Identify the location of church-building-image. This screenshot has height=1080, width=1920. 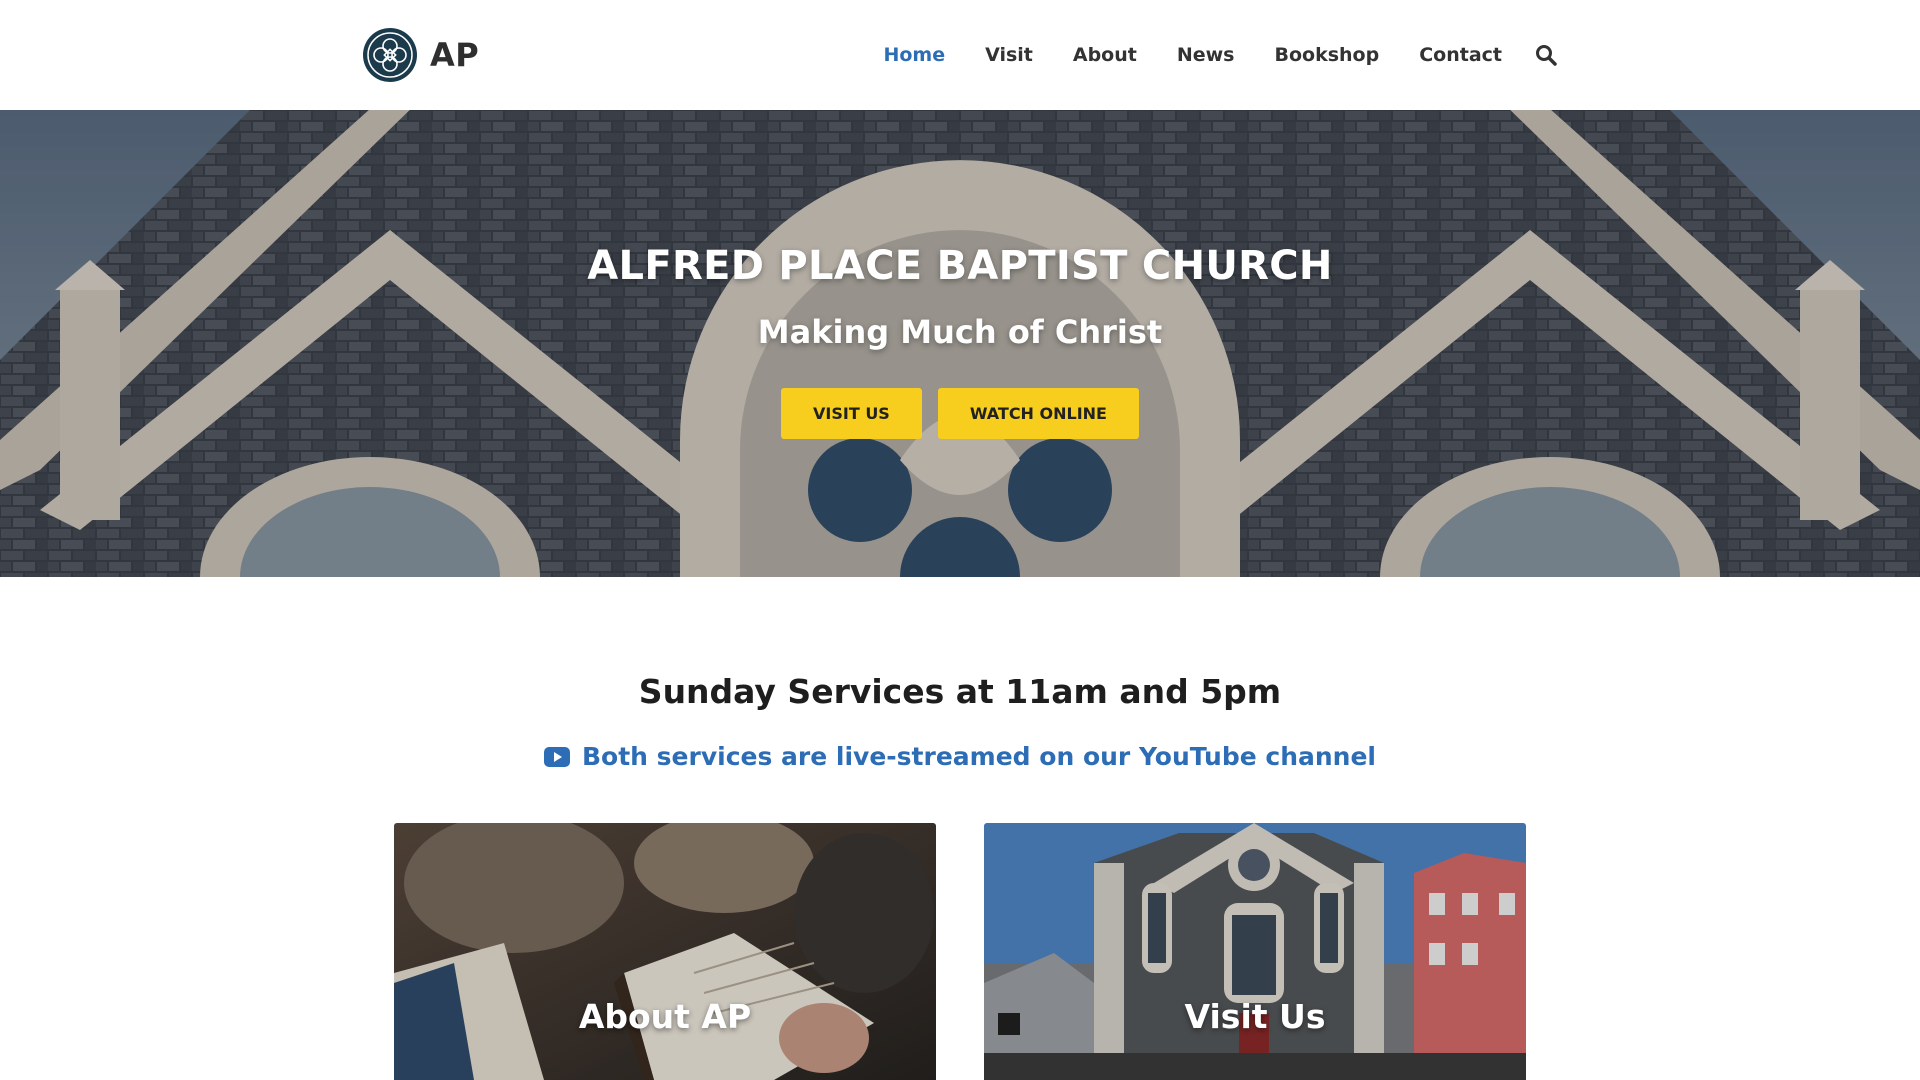
(1255, 951).